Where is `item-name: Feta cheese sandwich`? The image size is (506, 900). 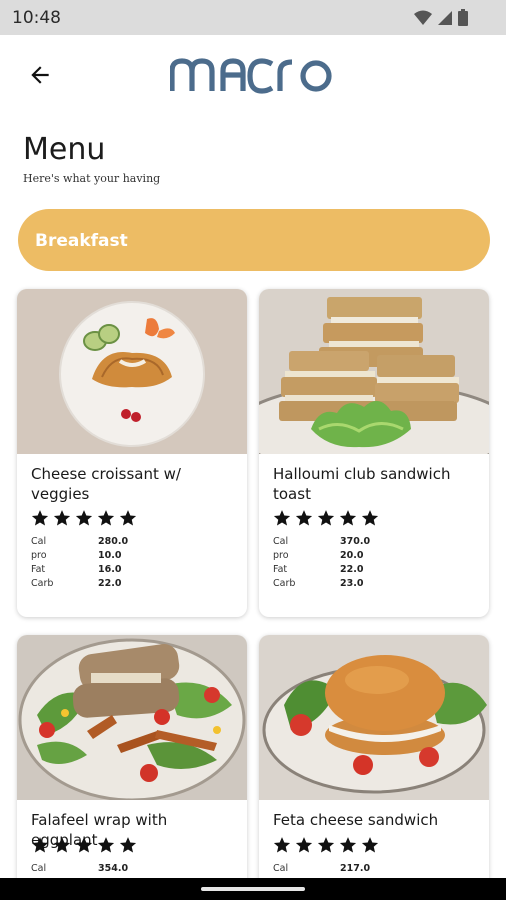
item-name: Feta cheese sandwich is located at coordinates (356, 820).